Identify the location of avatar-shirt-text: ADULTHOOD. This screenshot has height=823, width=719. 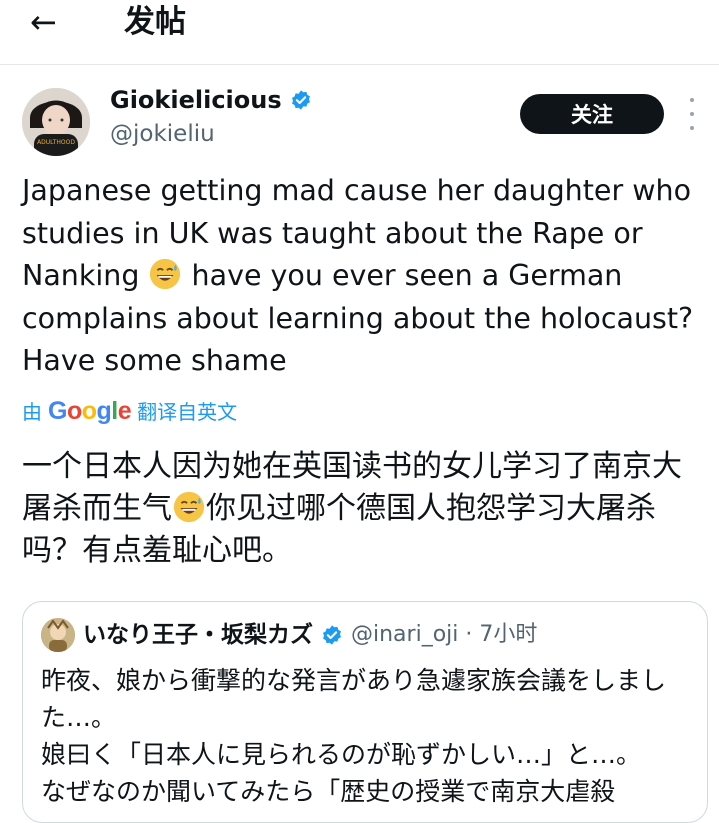
(56, 142).